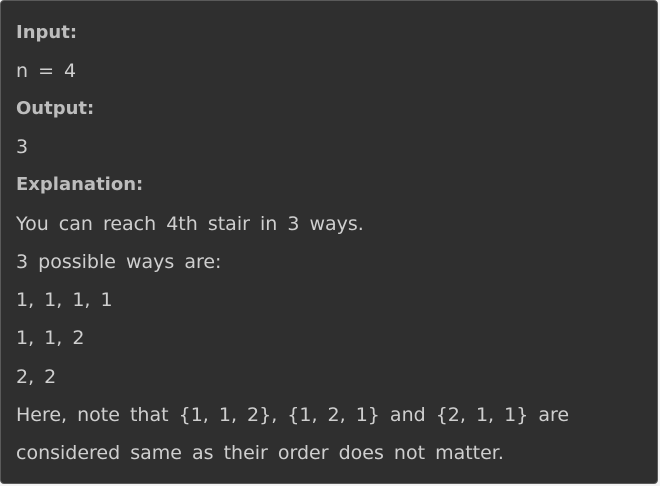 The width and height of the screenshot is (660, 486). Describe the element at coordinates (46, 71) in the screenshot. I see `input-value: n = 4` at that location.